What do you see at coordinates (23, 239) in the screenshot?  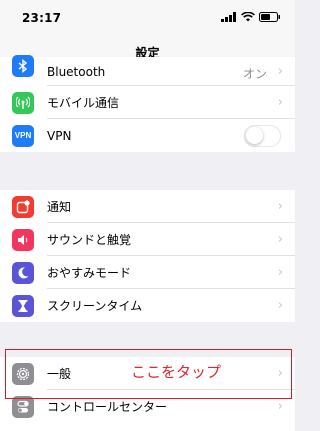 I see `speaker-icon` at bounding box center [23, 239].